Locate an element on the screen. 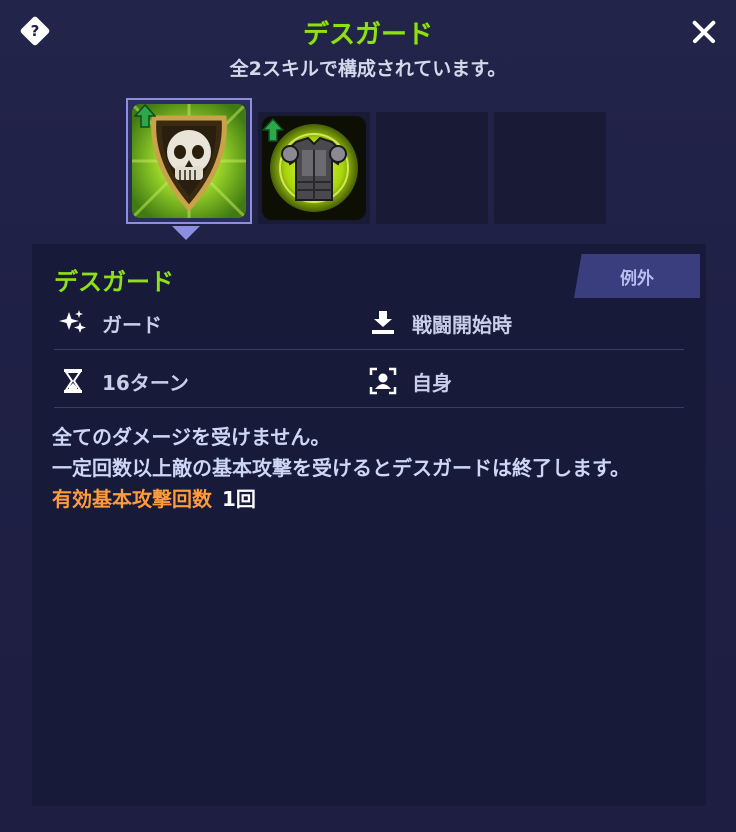 This screenshot has width=736, height=832. hourglass-icon is located at coordinates (73, 381).